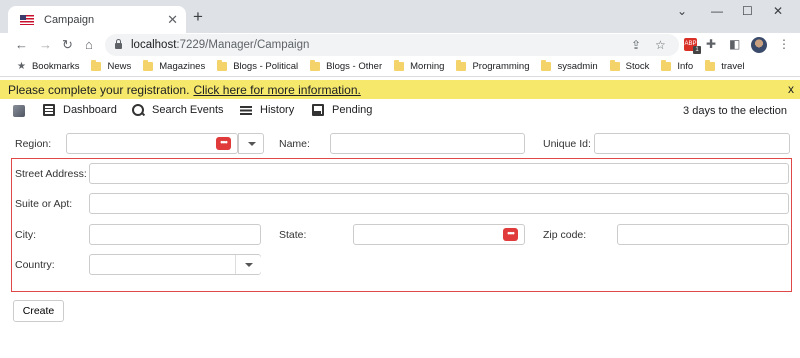  What do you see at coordinates (346, 66) in the screenshot?
I see `bookmark-item: Blogs - Other` at bounding box center [346, 66].